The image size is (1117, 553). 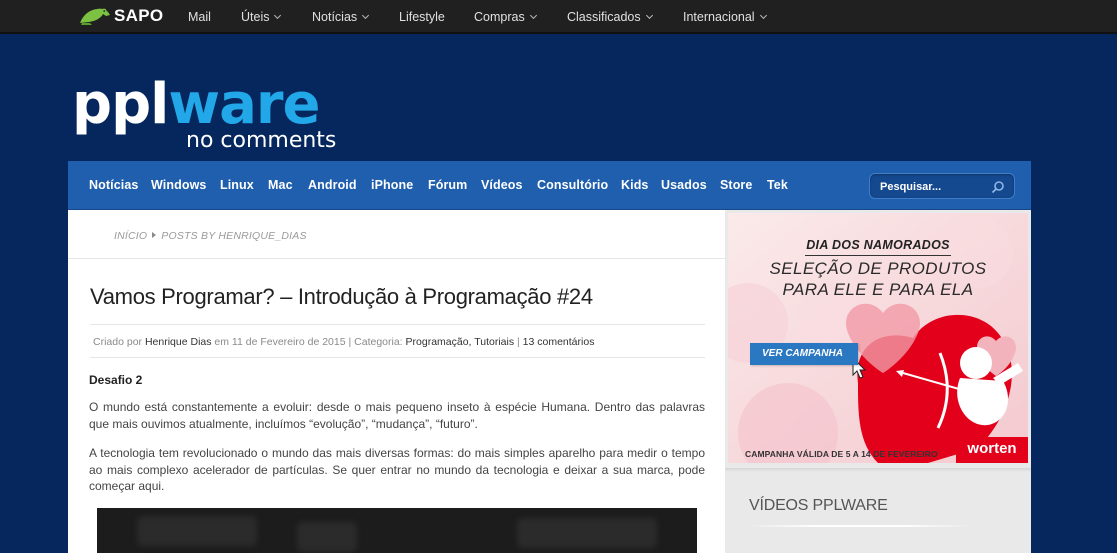 What do you see at coordinates (494, 342) in the screenshot?
I see `meta-category-link: Tutoriais` at bounding box center [494, 342].